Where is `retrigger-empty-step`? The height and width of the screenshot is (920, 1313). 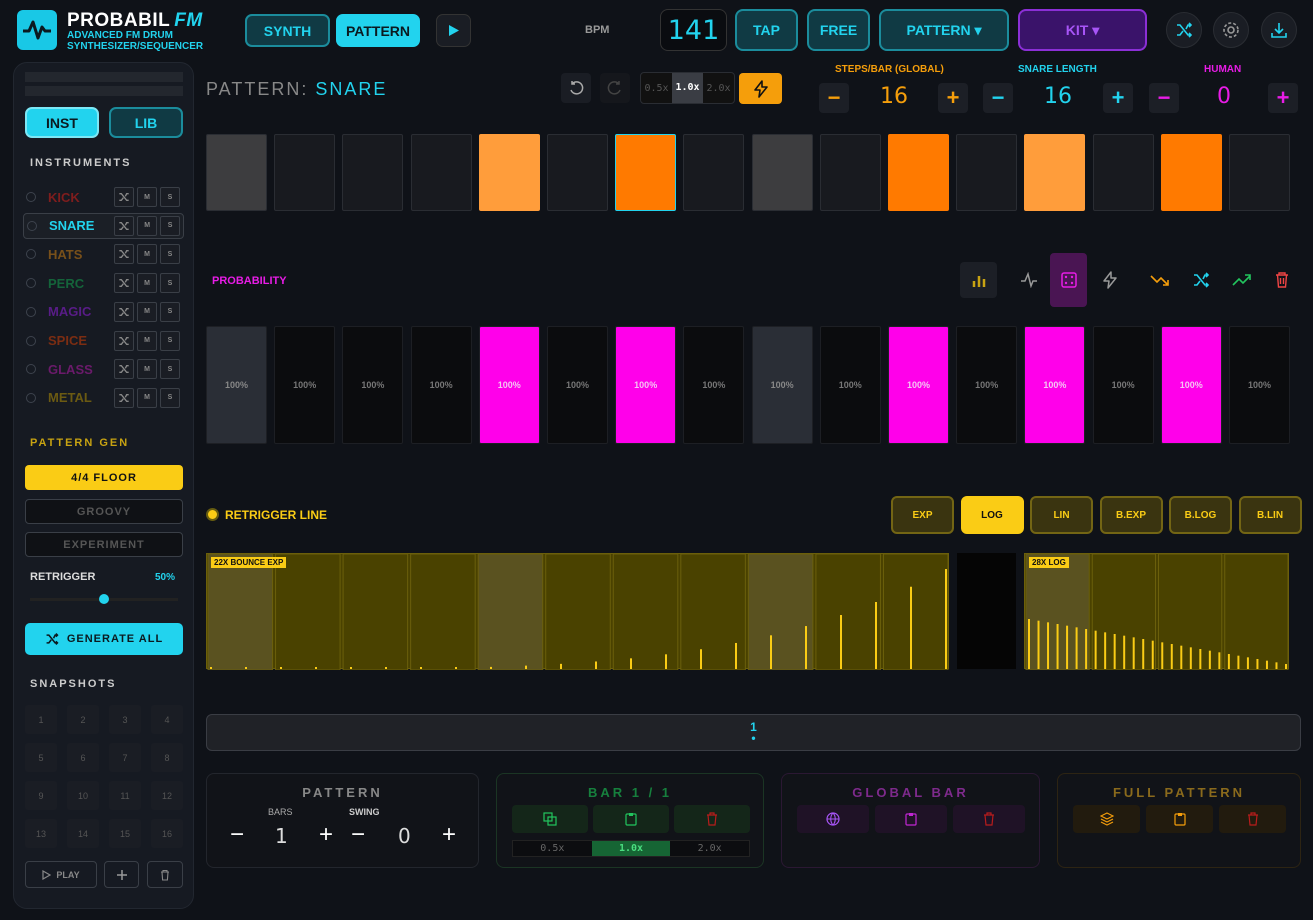 retrigger-empty-step is located at coordinates (986, 611).